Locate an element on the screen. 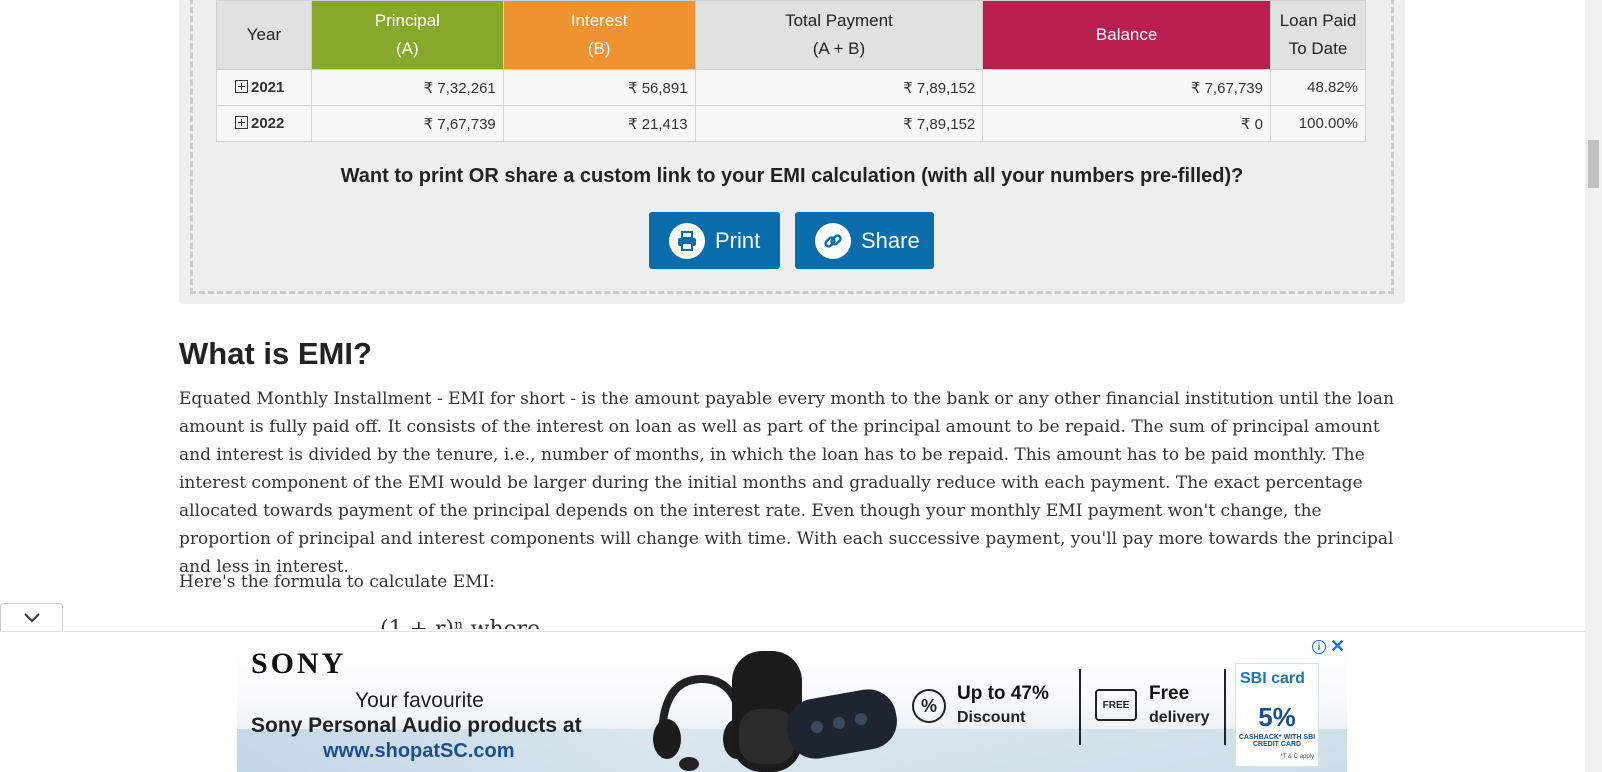  balance-cell: ₹ 7,67,739 is located at coordinates (1126, 87).